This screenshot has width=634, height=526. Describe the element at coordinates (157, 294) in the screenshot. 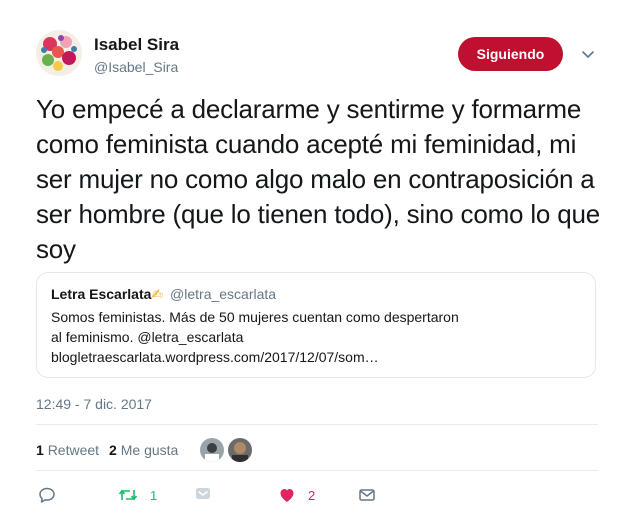

I see `writing-hand-emoji: ✍` at that location.